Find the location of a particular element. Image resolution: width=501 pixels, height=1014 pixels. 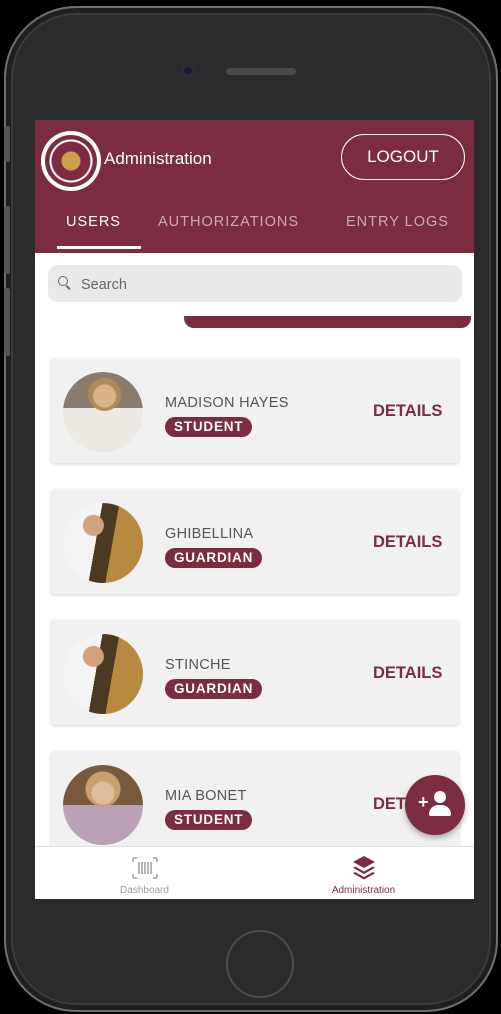

refresh-indicator is located at coordinates (327, 322).